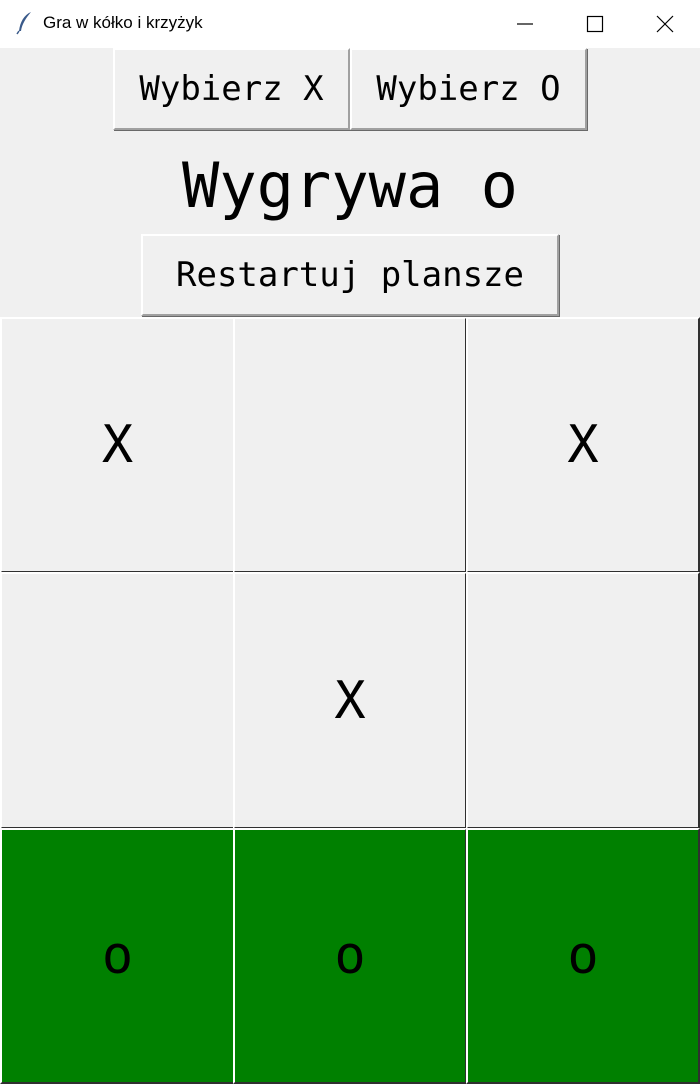  I want to click on maximize-button, so click(595, 24).